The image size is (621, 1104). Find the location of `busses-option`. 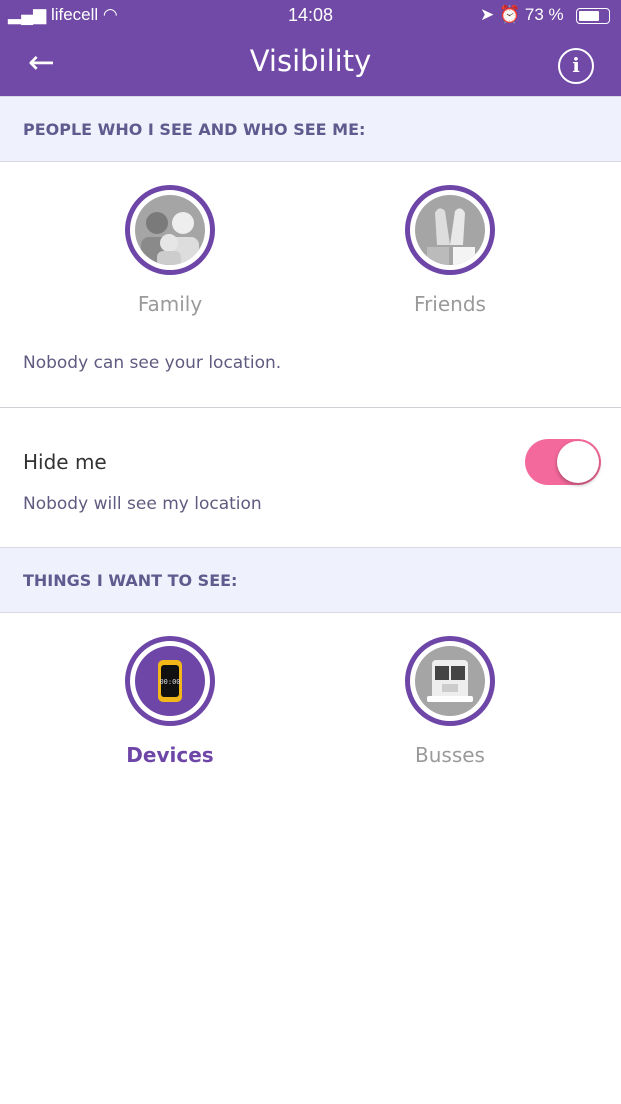

busses-option is located at coordinates (450, 681).